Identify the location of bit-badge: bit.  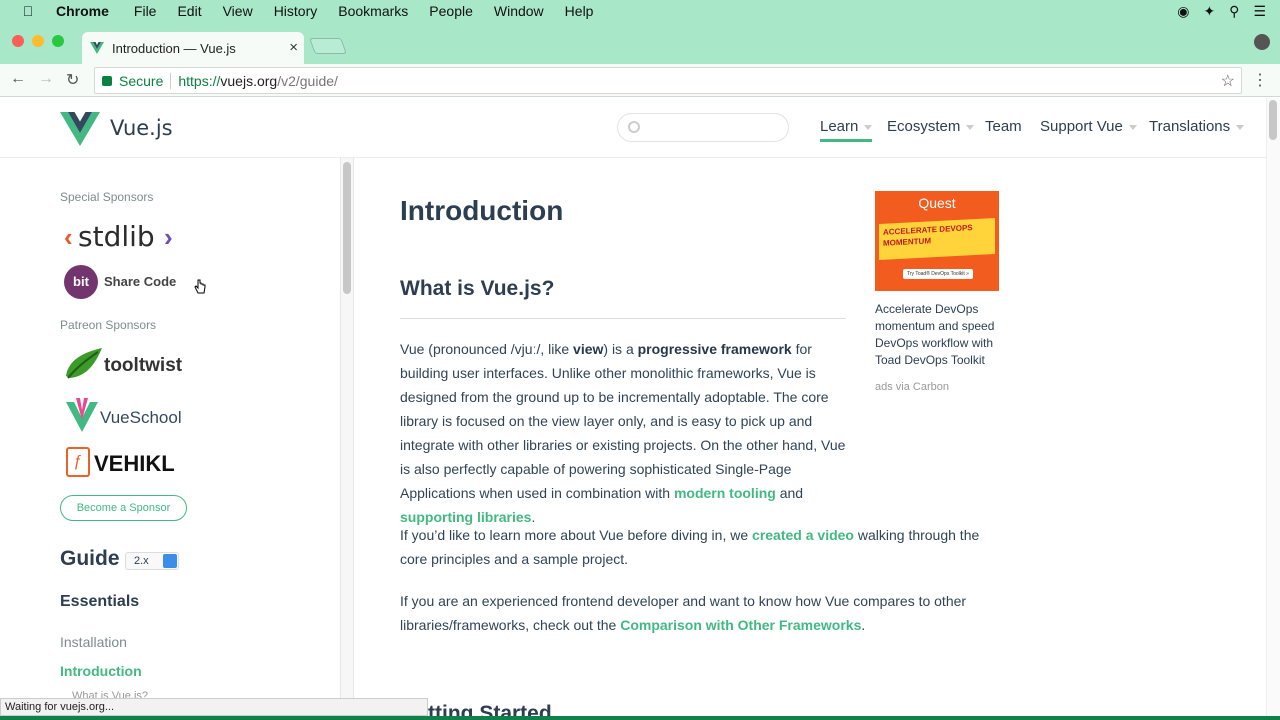
(81, 282).